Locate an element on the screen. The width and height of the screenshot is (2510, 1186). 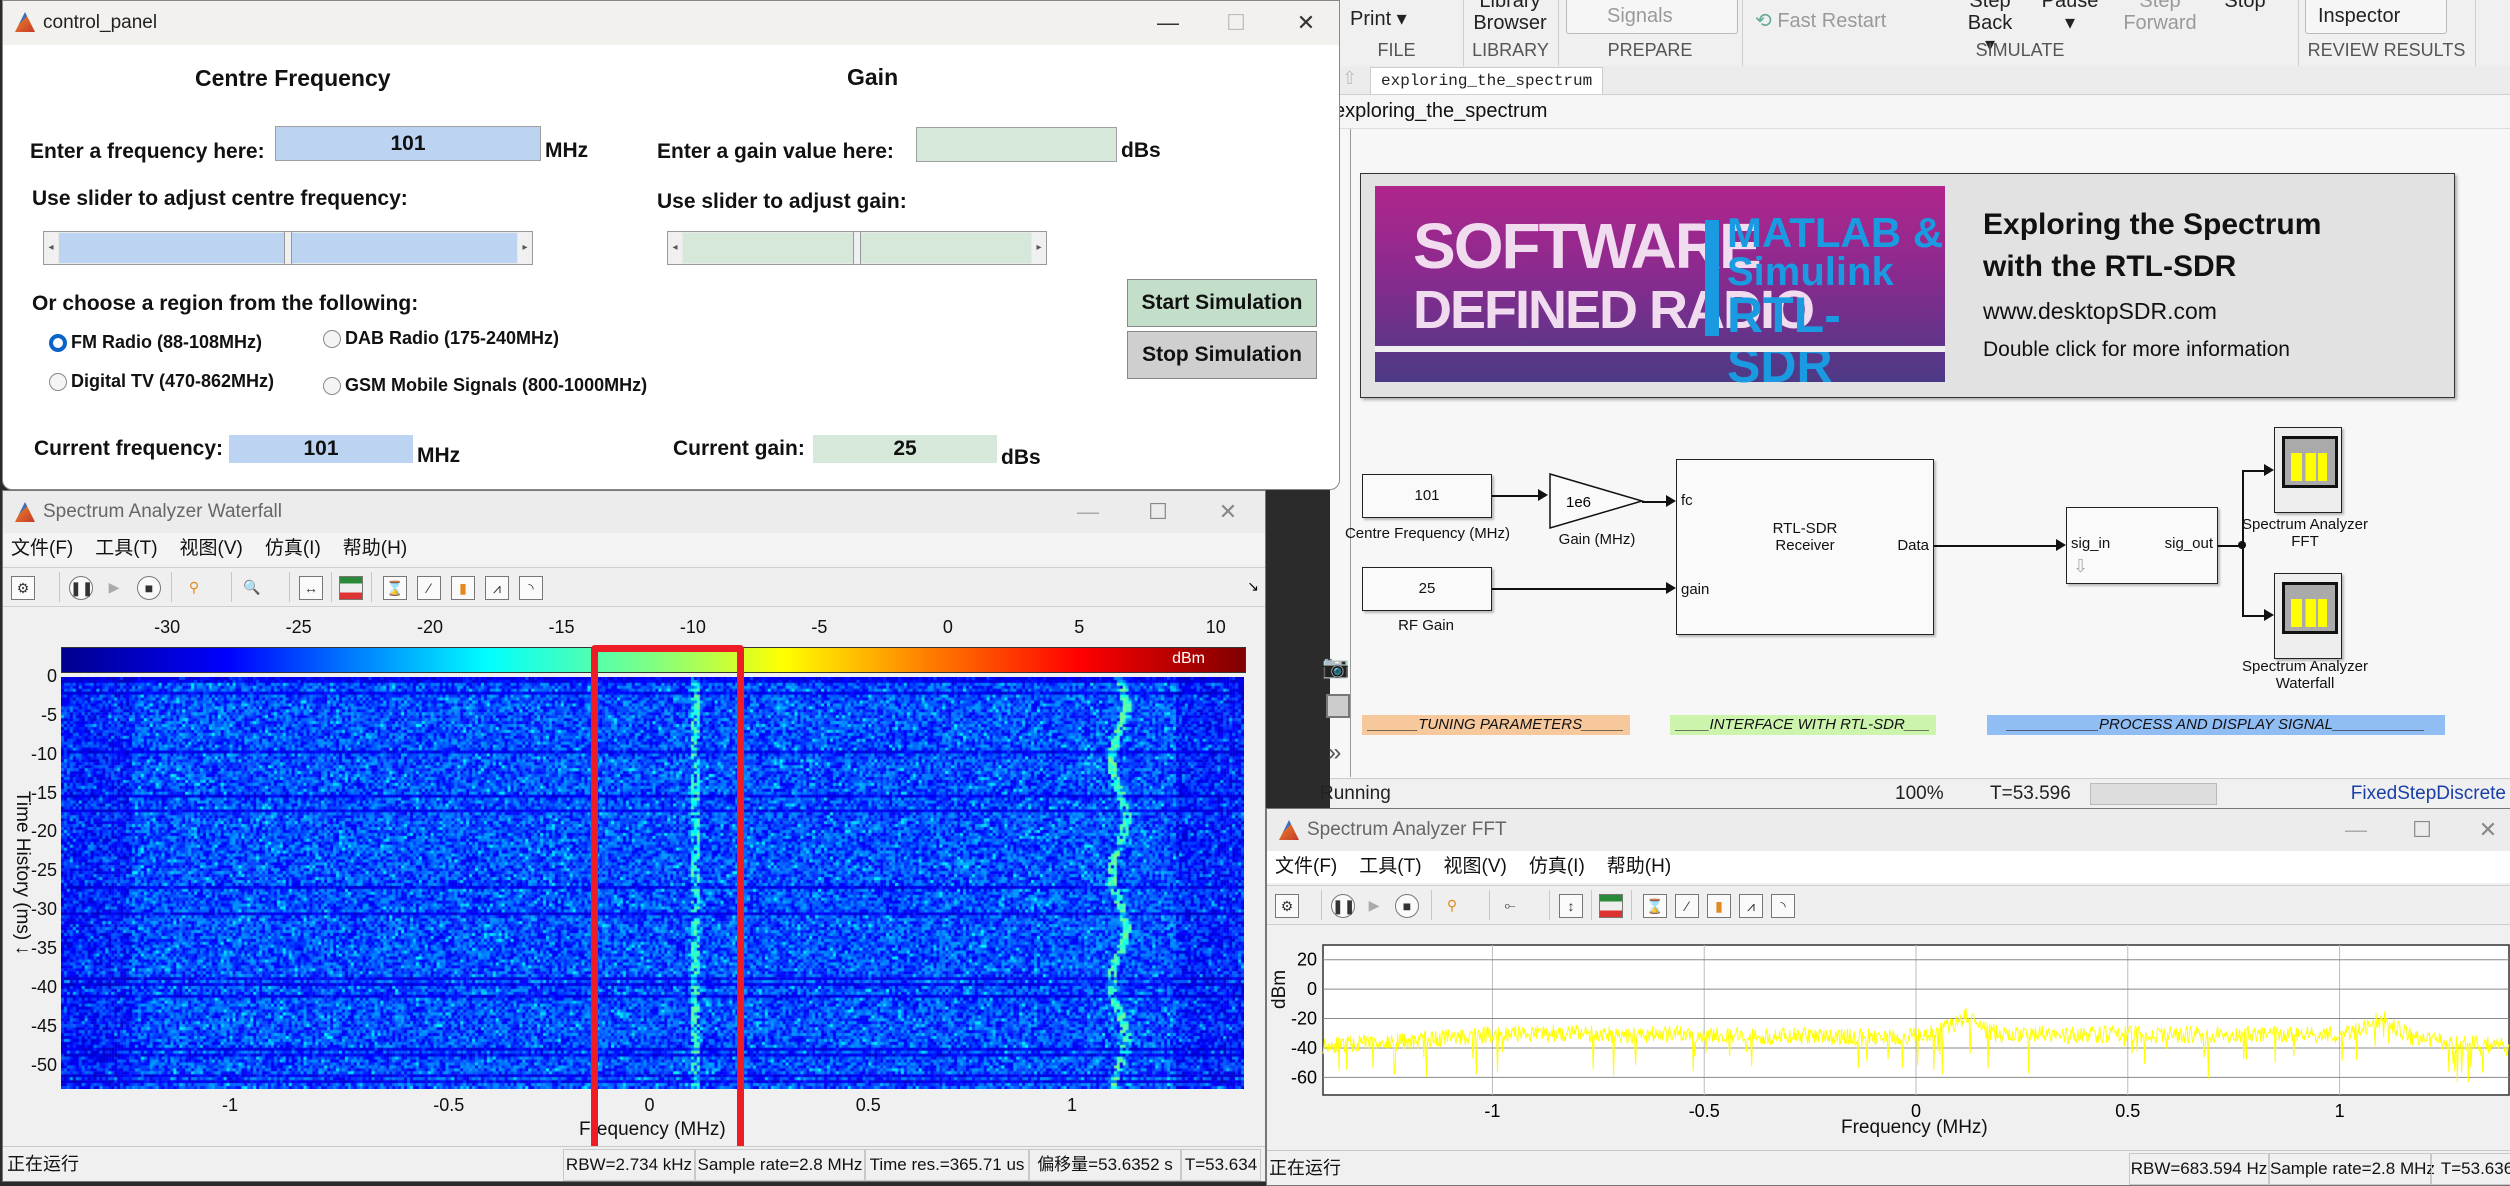
rf-gain-block: 25 is located at coordinates (1427, 589).